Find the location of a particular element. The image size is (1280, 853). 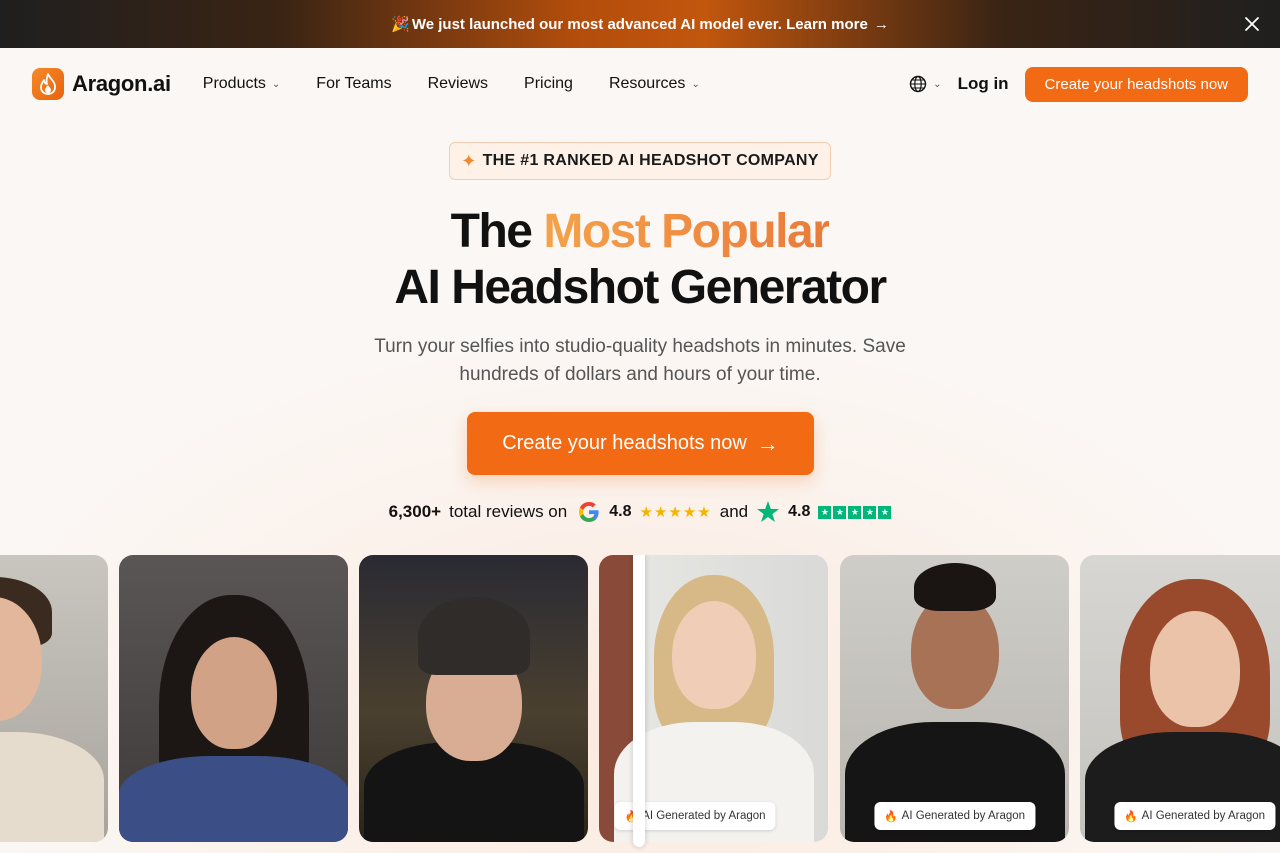

trustpilot-star-4: ★ is located at coordinates (870, 512).